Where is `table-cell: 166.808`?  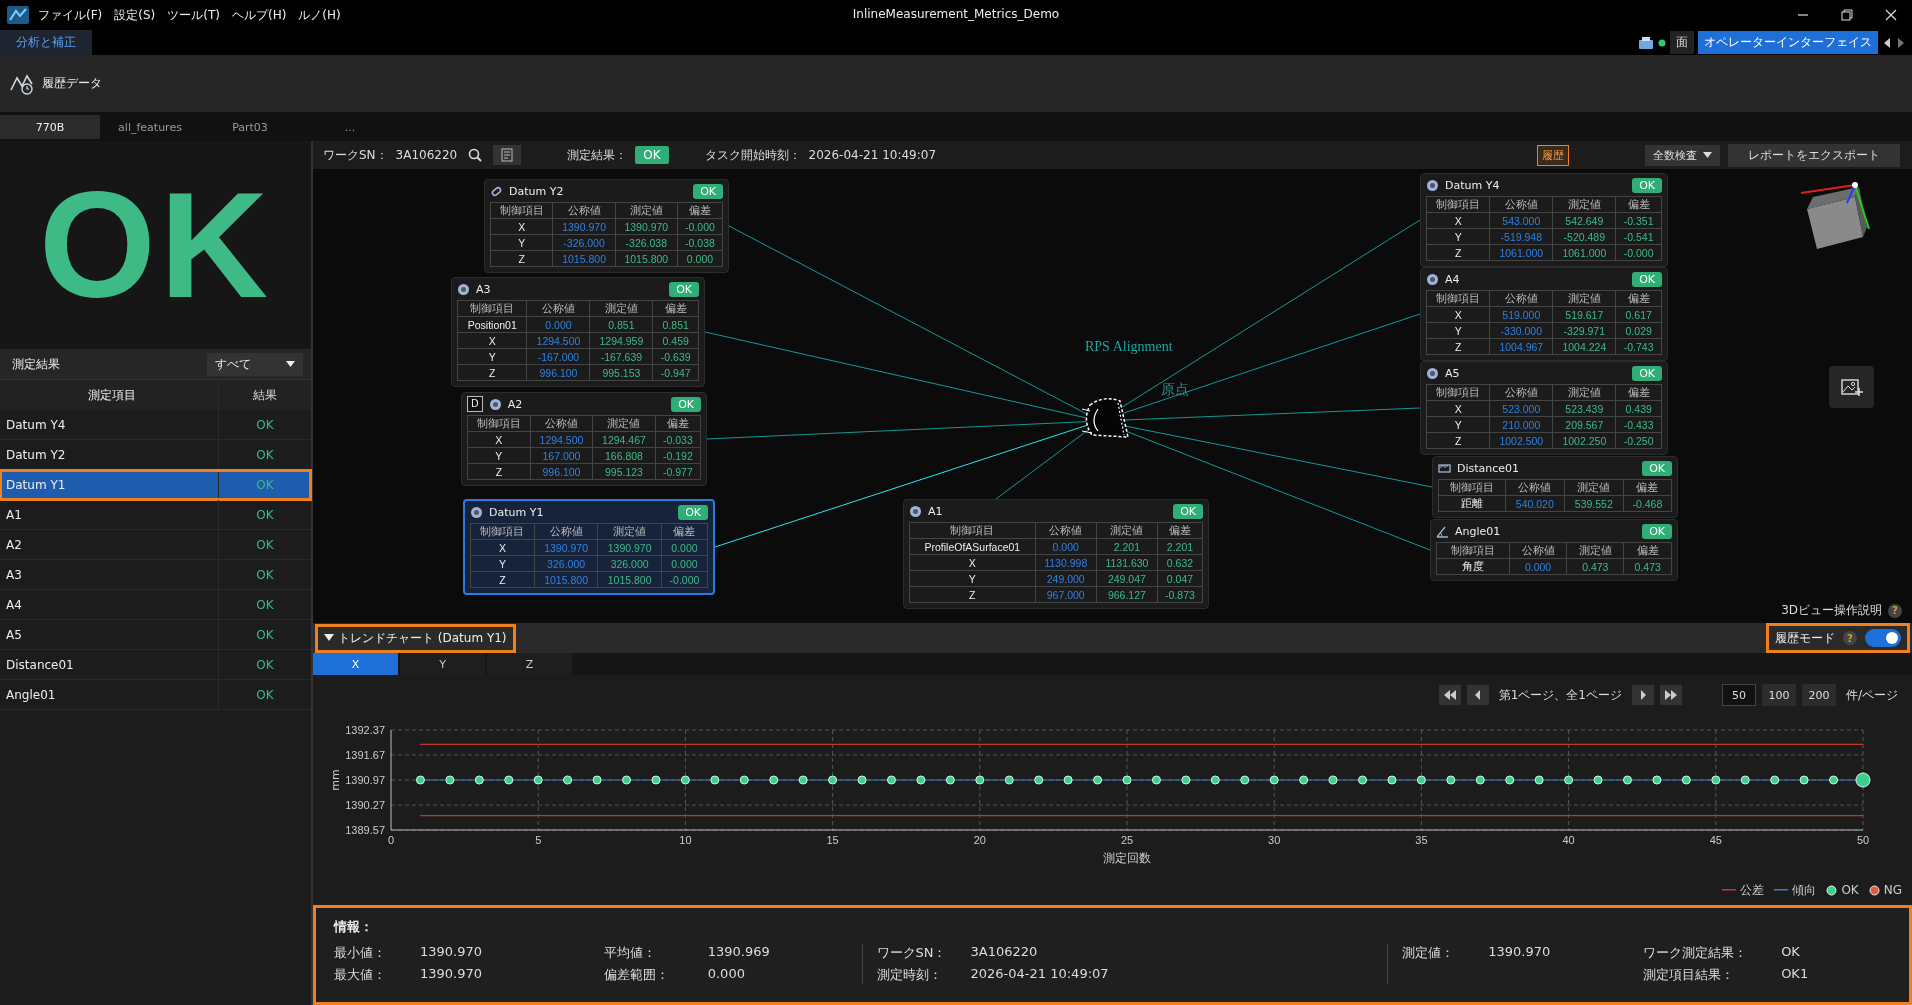 table-cell: 166.808 is located at coordinates (624, 455).